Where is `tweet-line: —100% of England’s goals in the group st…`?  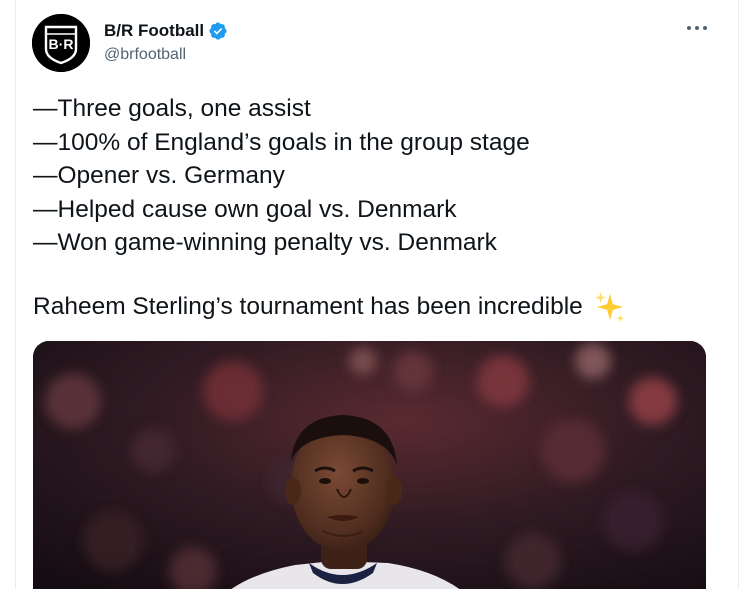 tweet-line: —100% of England’s goals in the group st… is located at coordinates (281, 142).